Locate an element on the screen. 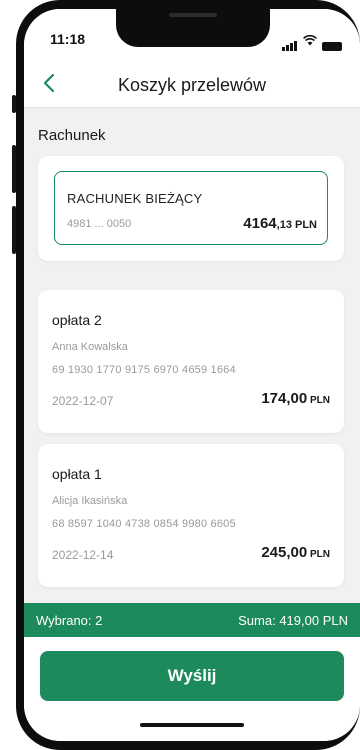 This screenshot has height=750, width=360. account-balance: 4164,13 PLN is located at coordinates (280, 223).